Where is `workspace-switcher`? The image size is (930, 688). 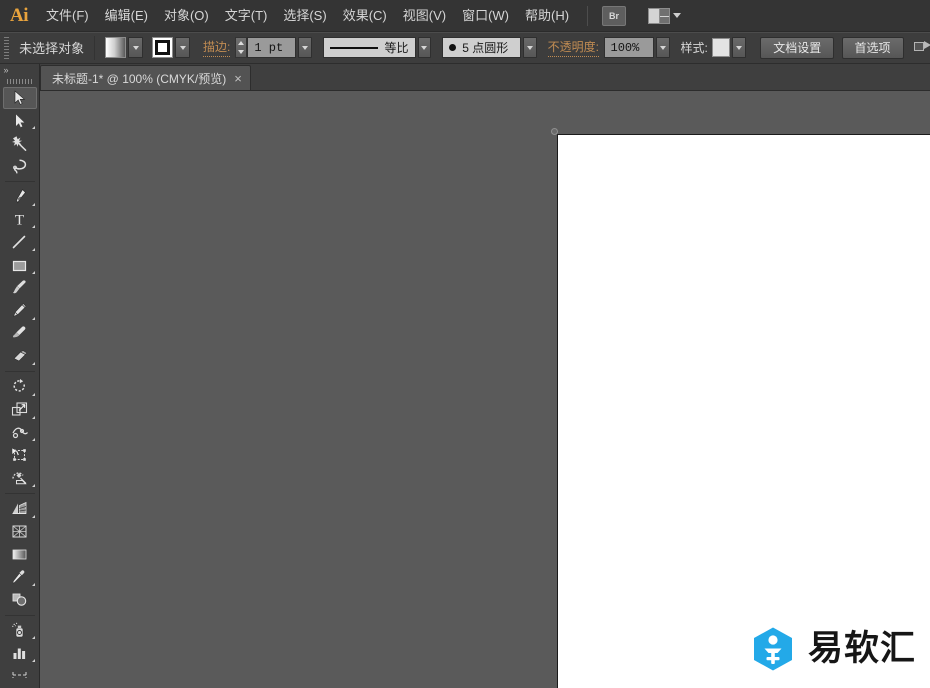
workspace-switcher is located at coordinates (665, 15).